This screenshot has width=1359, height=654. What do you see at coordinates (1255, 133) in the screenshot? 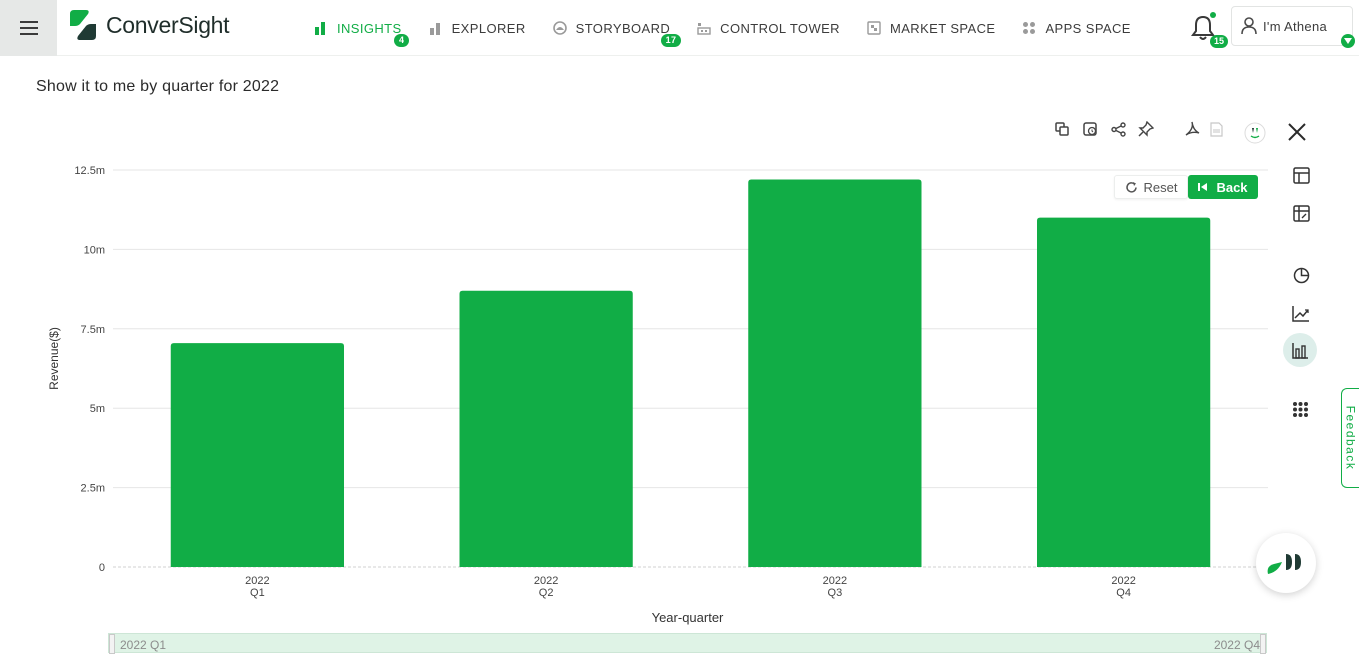
I see `assistant-avatar-icon` at bounding box center [1255, 133].